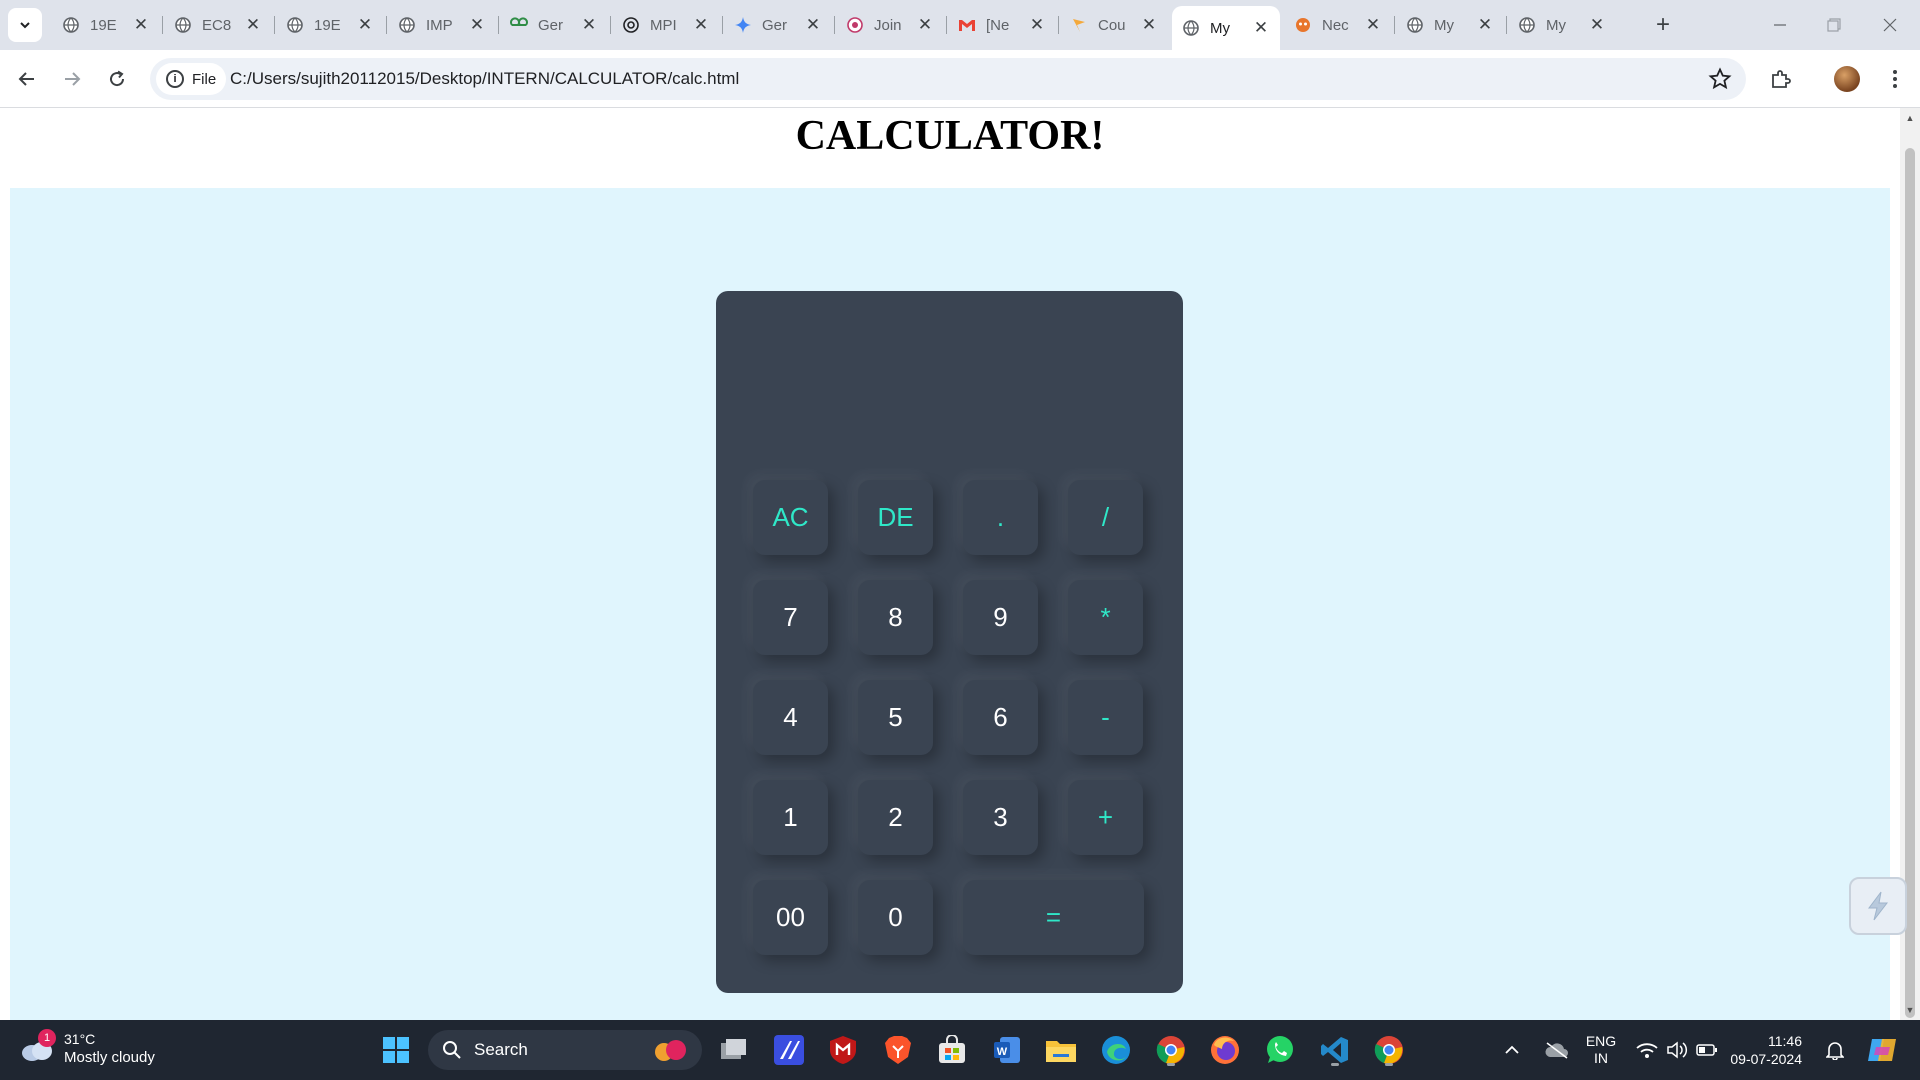 The width and height of the screenshot is (1920, 1080). I want to click on calc-key: 6, so click(1000, 717).